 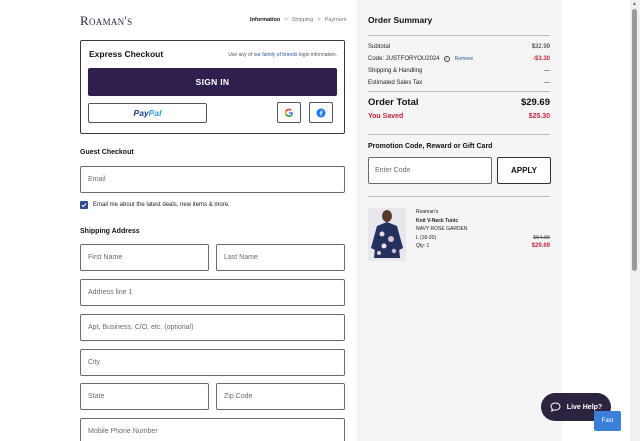 What do you see at coordinates (535, 102) in the screenshot?
I see `order-total-value: $29.69` at bounding box center [535, 102].